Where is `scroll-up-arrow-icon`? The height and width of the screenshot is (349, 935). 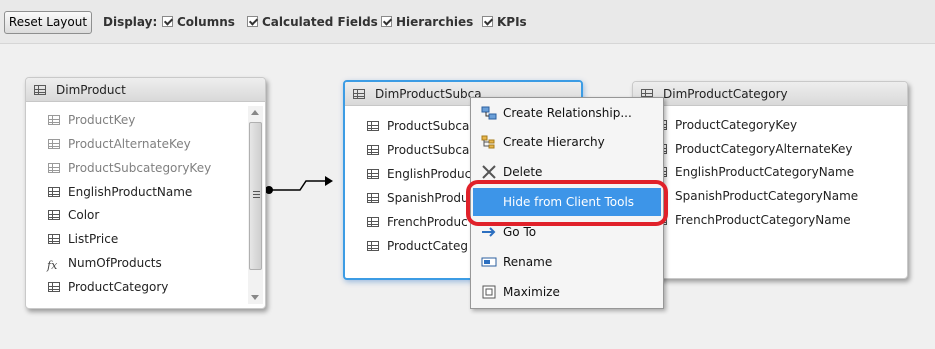
scroll-up-arrow-icon is located at coordinates (255, 112).